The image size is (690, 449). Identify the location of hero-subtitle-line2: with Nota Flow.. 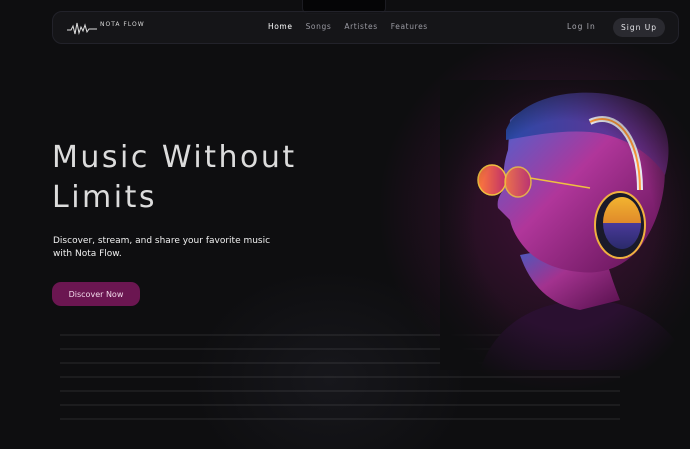
(87, 254).